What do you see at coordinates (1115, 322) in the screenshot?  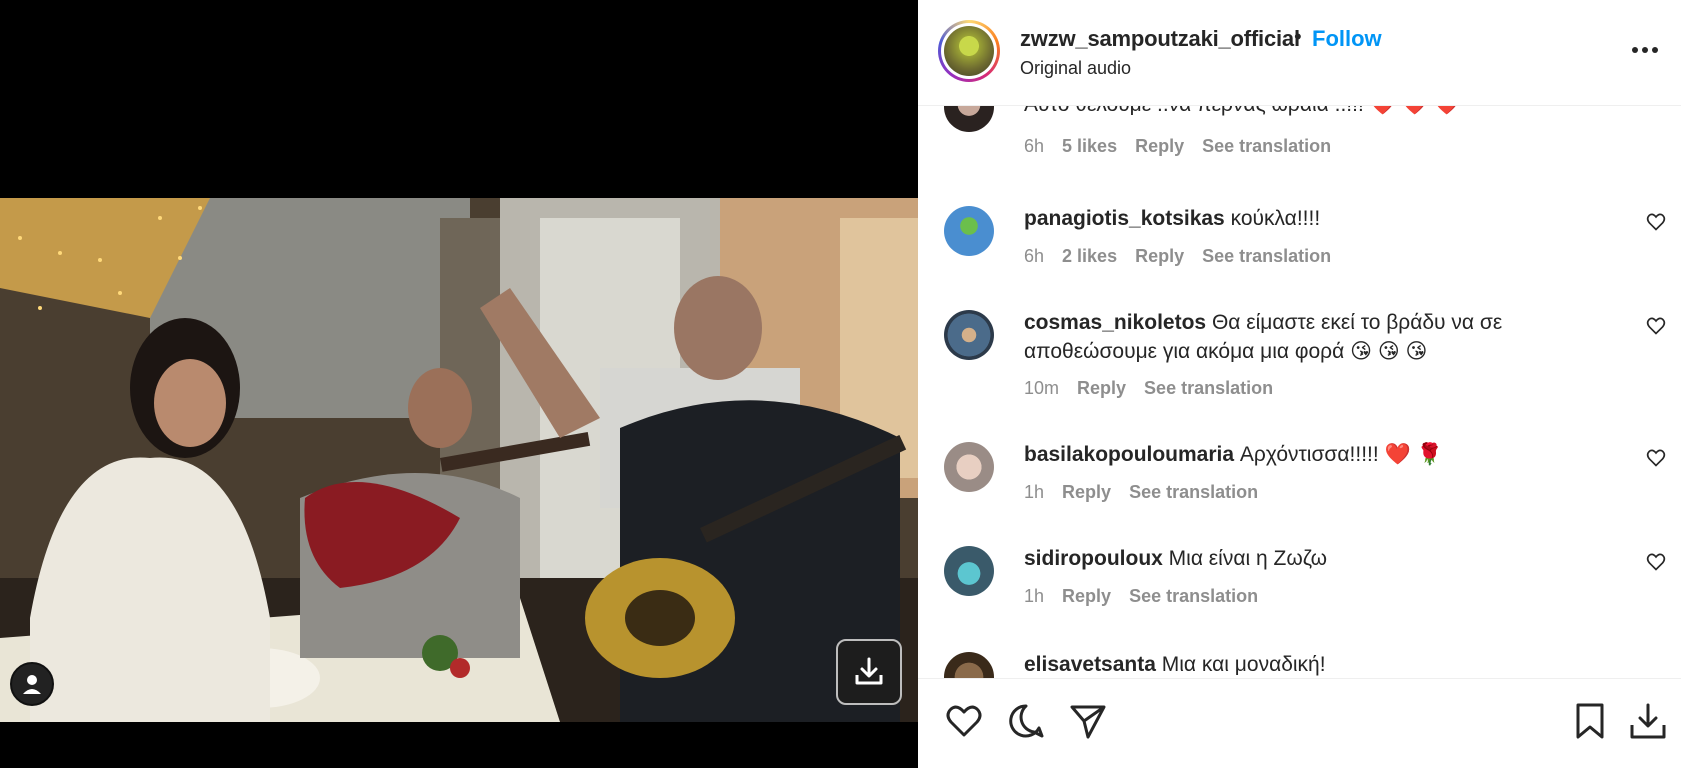 I see `comment-username: cosmas_nikoletos` at bounding box center [1115, 322].